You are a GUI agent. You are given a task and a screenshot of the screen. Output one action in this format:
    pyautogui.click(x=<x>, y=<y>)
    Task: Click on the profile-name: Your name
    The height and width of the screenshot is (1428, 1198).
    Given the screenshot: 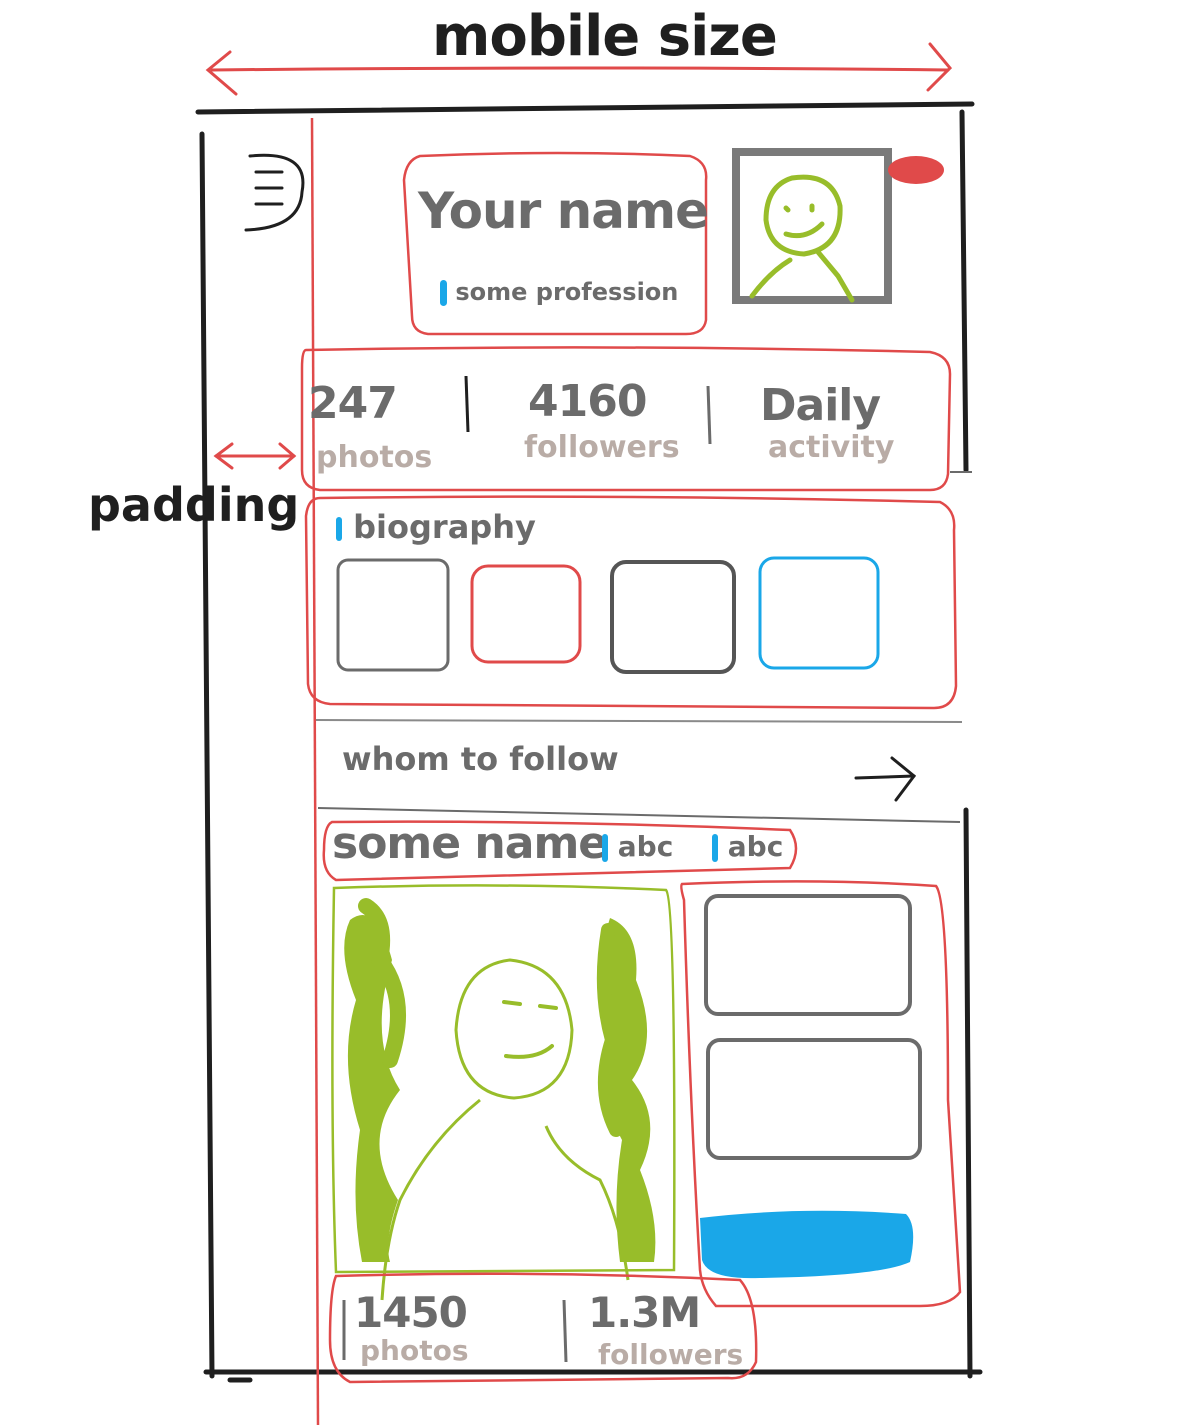 What is the action you would take?
    pyautogui.click(x=563, y=211)
    